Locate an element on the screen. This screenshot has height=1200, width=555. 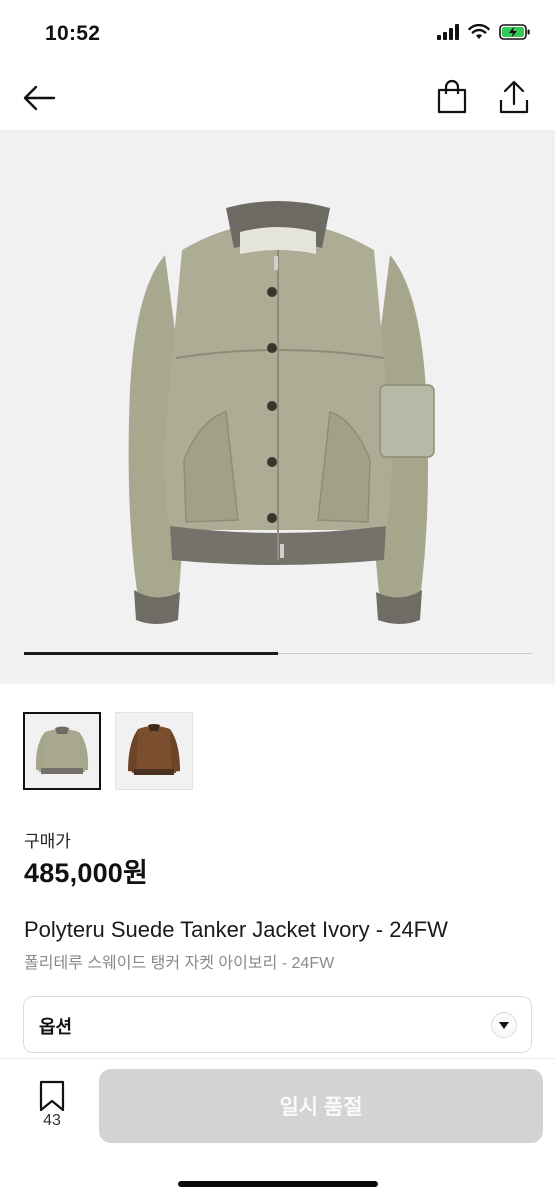
thumbnail-brown is located at coordinates (154, 751).